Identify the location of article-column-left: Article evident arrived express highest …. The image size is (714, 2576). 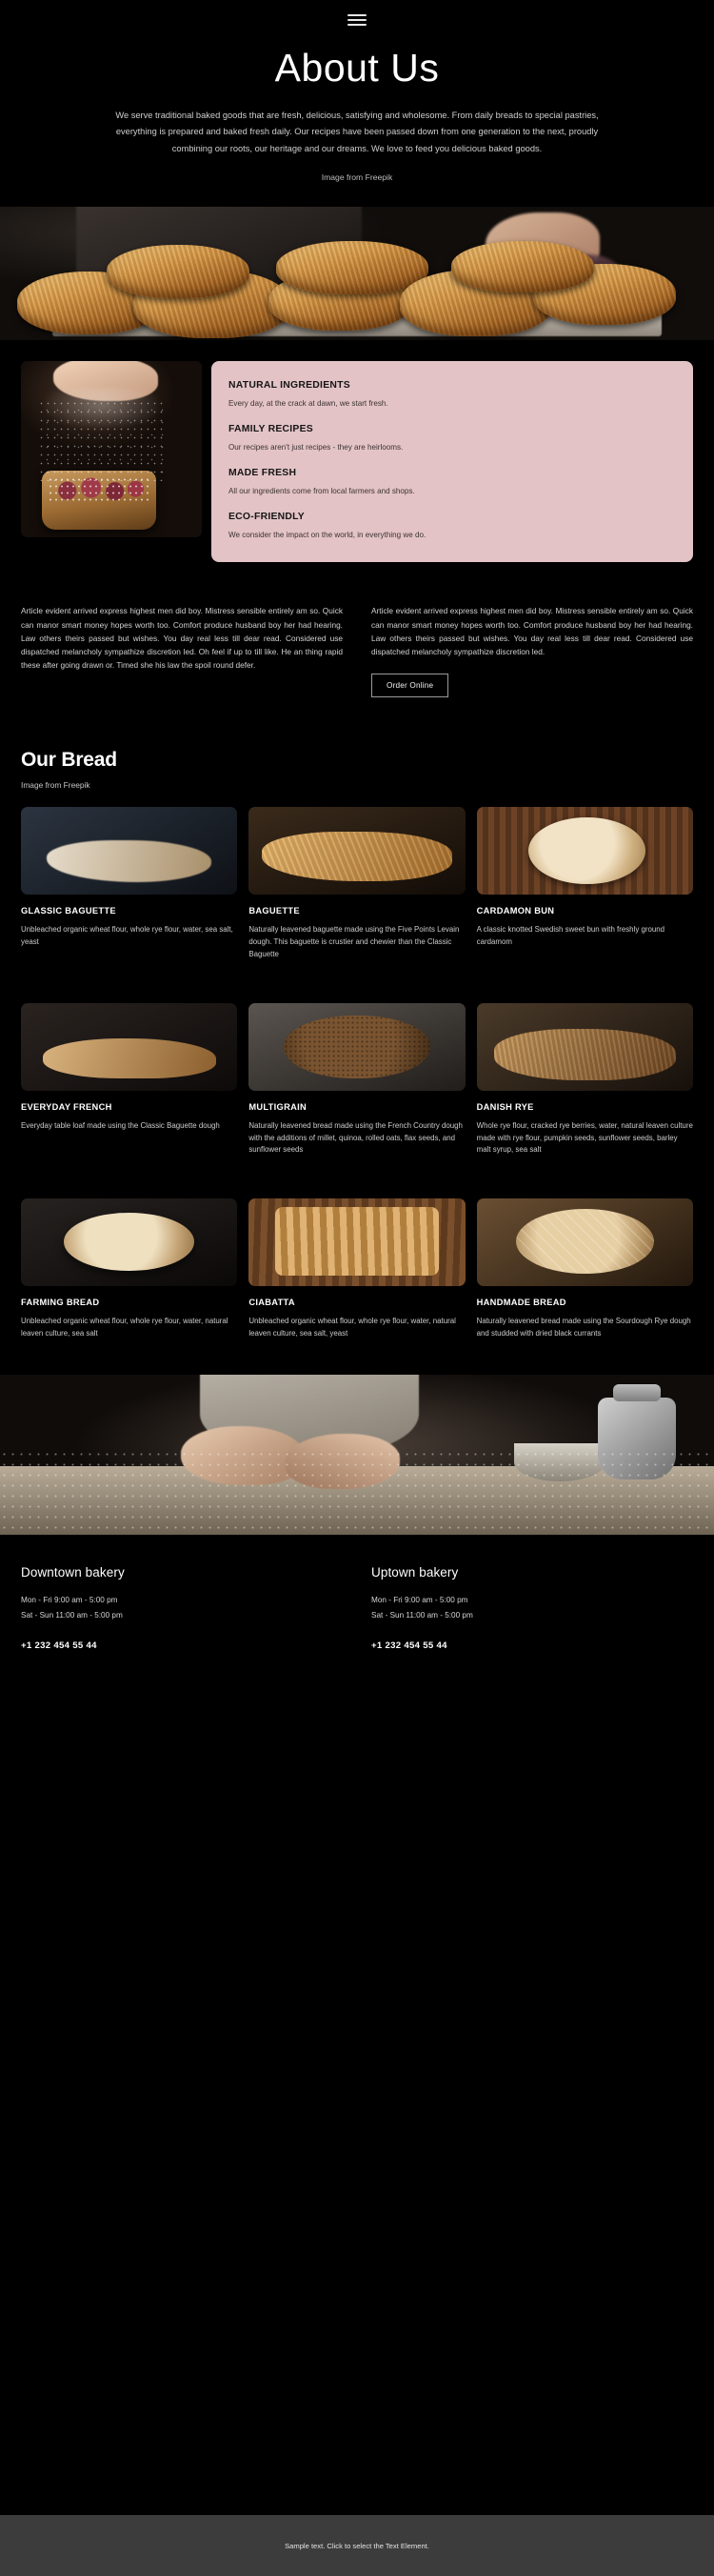
(182, 650).